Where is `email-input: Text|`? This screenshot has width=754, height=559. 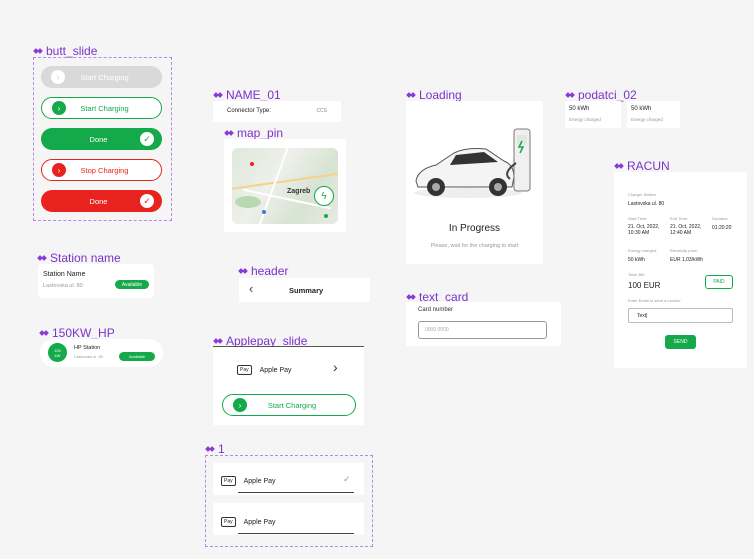 email-input: Text| is located at coordinates (680, 315).